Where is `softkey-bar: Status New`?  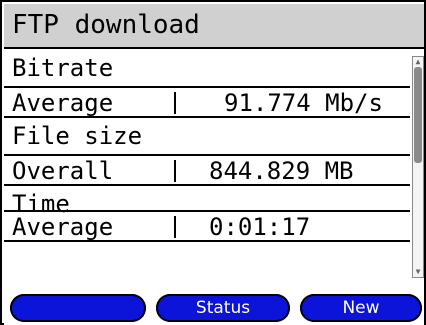 softkey-bar: Status New is located at coordinates (214, 307).